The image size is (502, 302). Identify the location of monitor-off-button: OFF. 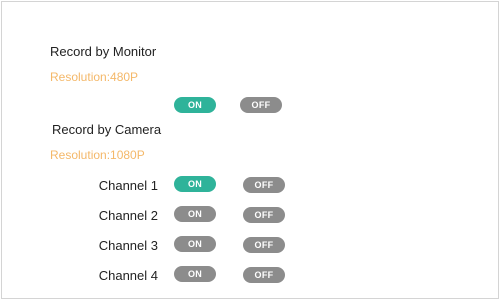
(261, 105).